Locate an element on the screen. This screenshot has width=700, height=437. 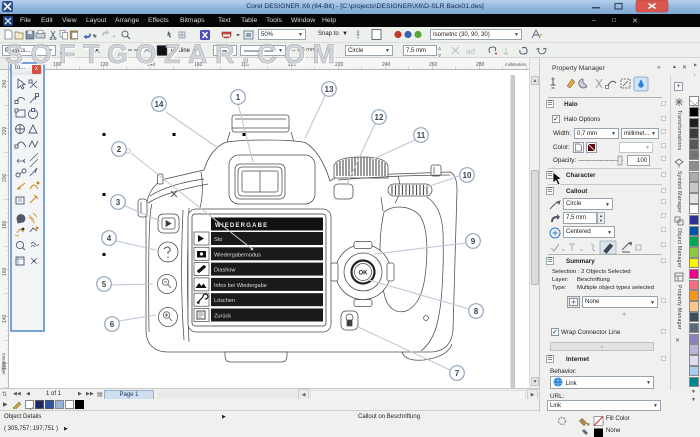
svg-text: 11 is located at coordinates (421, 135).